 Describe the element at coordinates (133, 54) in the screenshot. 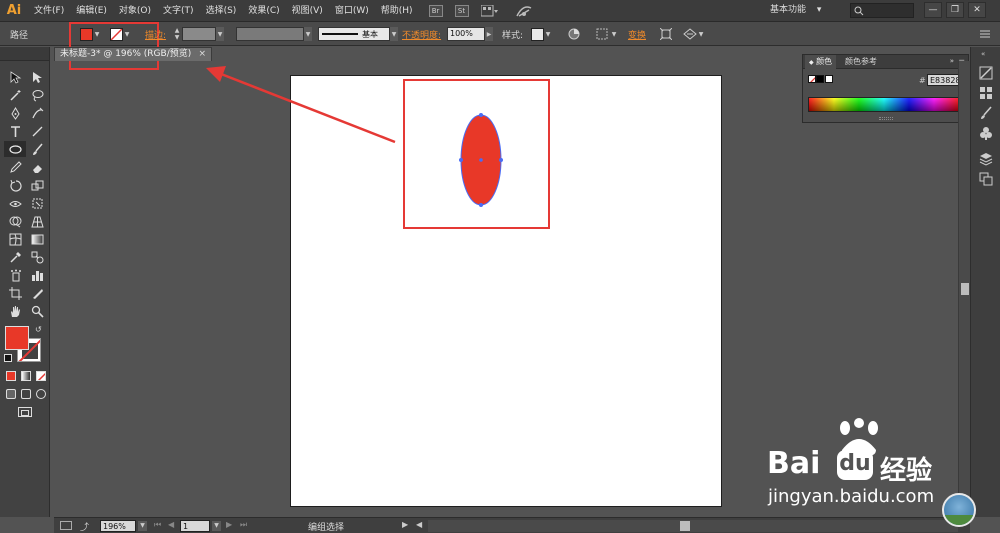

I see `document-tab: 未标题-3* @ 196% (RGB/预览) ×` at that location.